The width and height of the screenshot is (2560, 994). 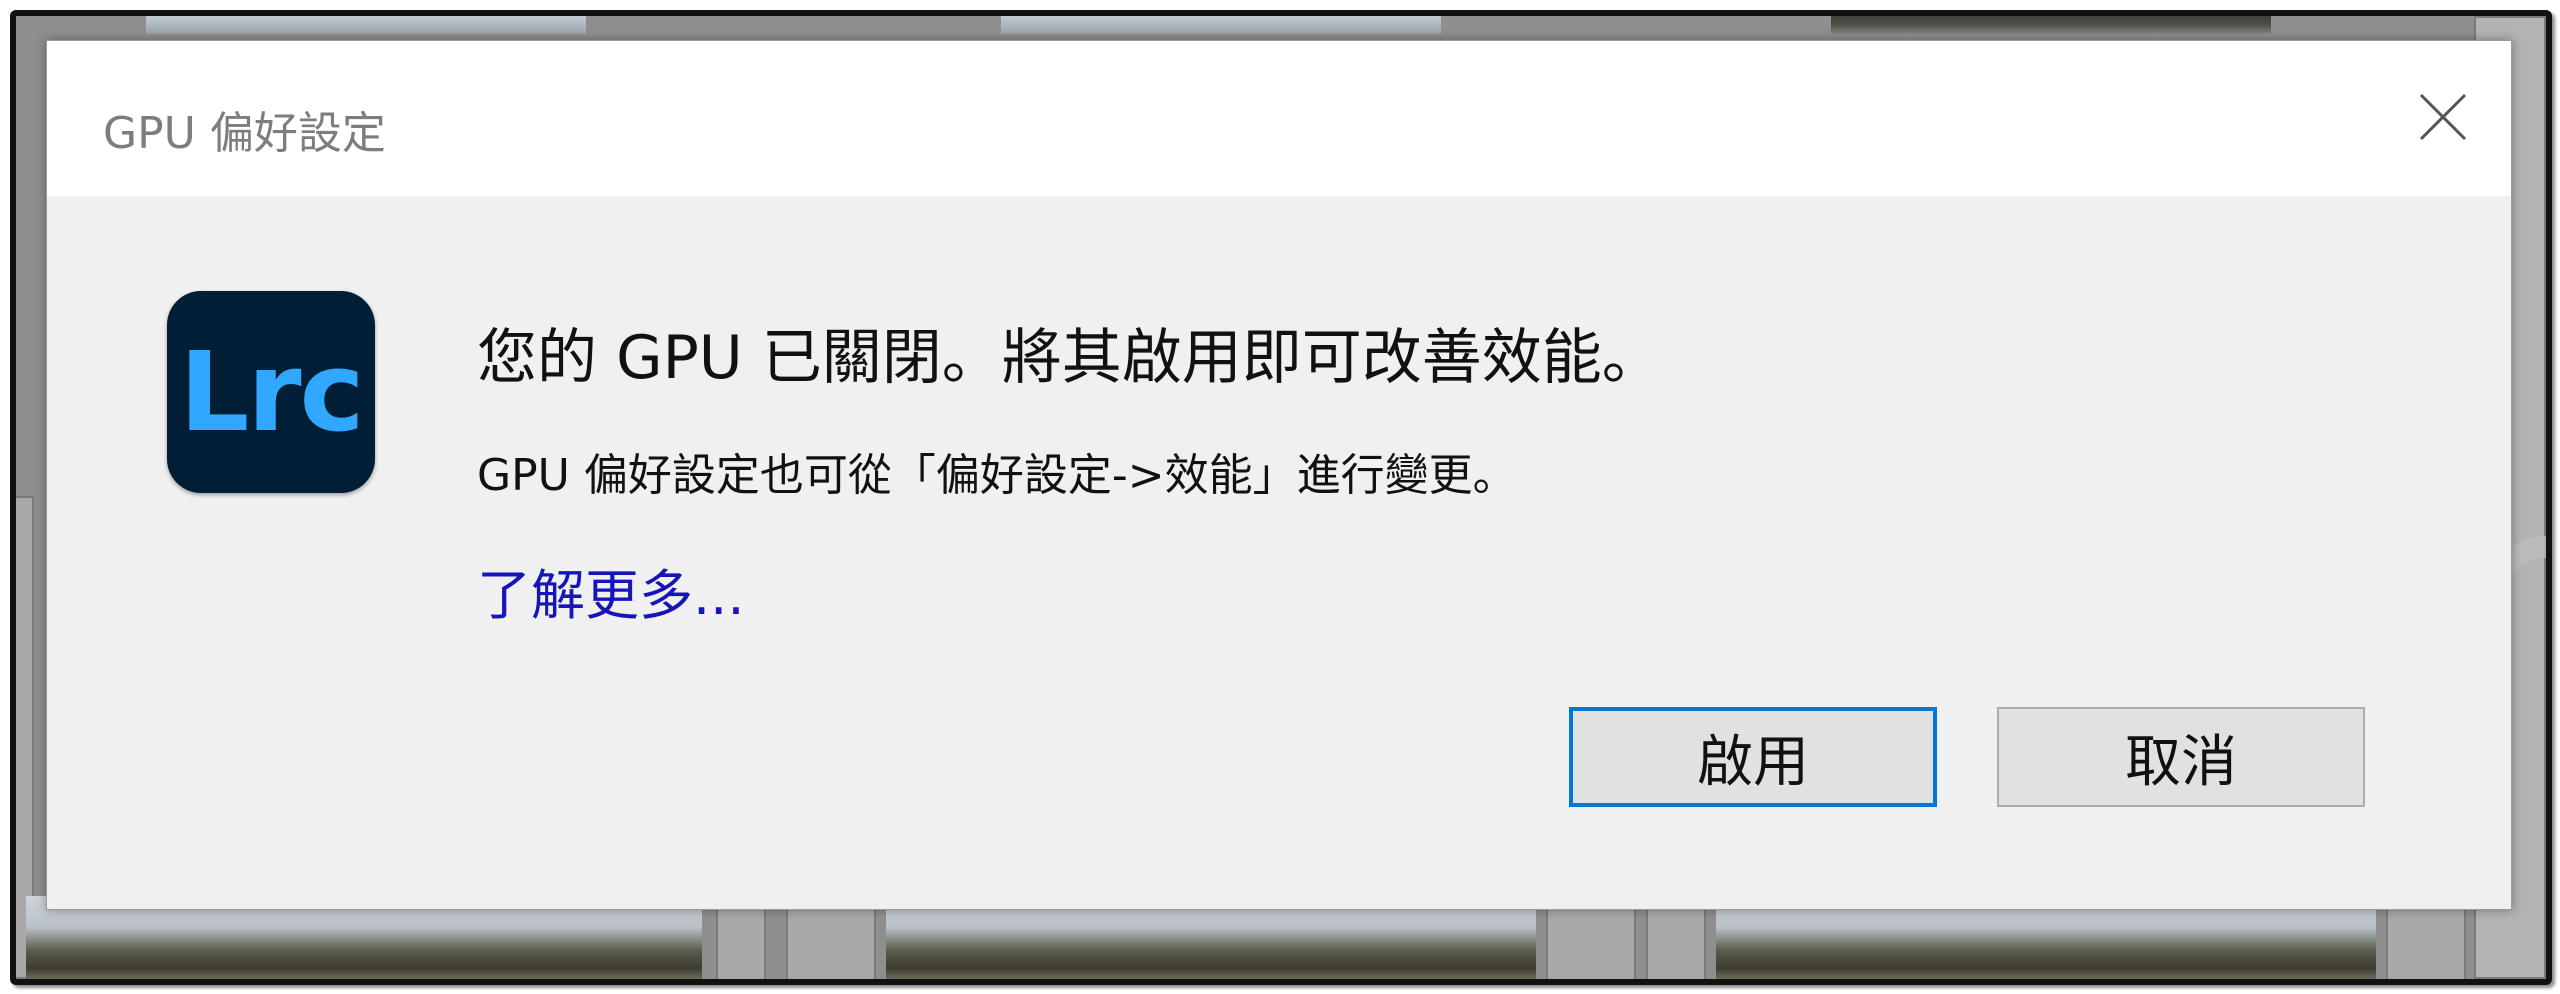 What do you see at coordinates (244, 133) in the screenshot?
I see `dialog-title: GPU 偏好設定` at bounding box center [244, 133].